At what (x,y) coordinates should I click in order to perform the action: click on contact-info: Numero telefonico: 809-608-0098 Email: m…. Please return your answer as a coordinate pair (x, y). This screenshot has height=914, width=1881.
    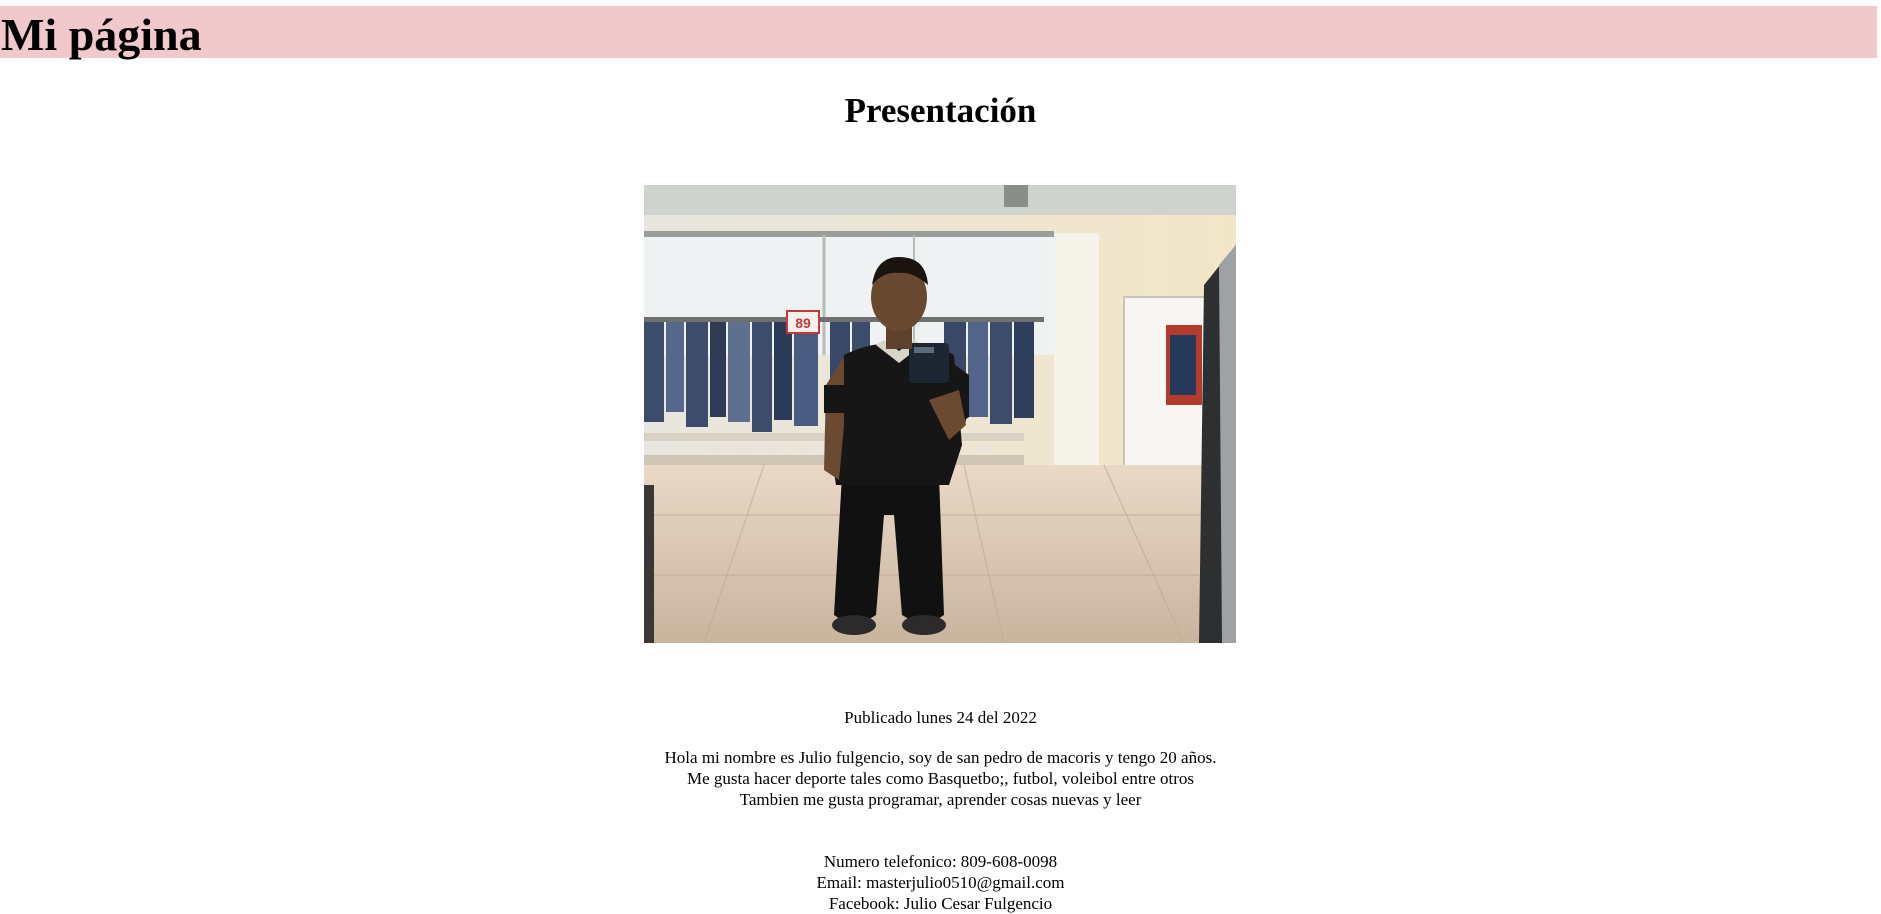
    Looking at the image, I should click on (940, 882).